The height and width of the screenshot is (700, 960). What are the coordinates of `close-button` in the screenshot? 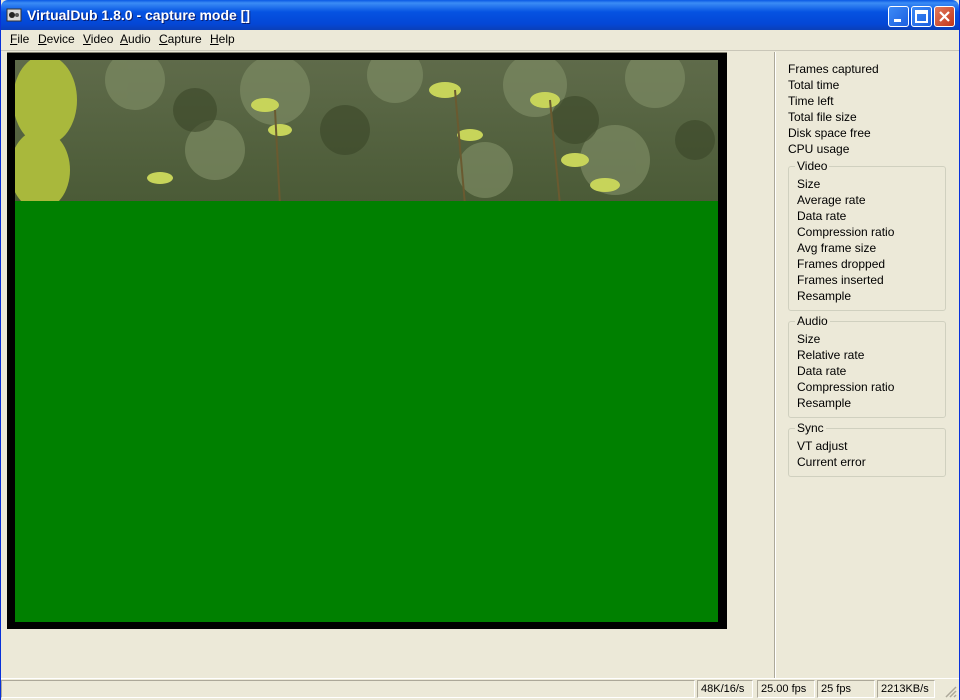 It's located at (944, 16).